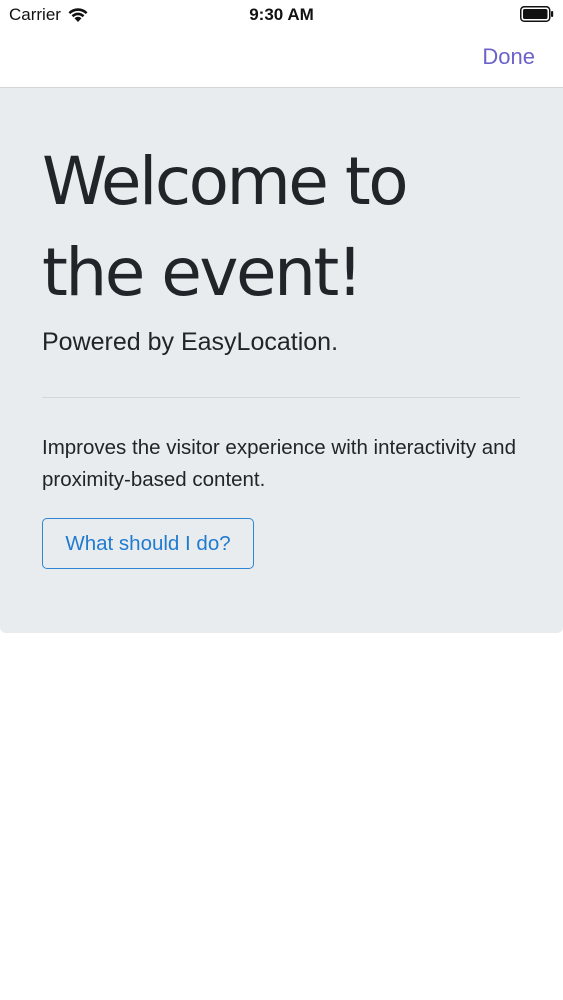  What do you see at coordinates (537, 14) in the screenshot?
I see `battery-icon` at bounding box center [537, 14].